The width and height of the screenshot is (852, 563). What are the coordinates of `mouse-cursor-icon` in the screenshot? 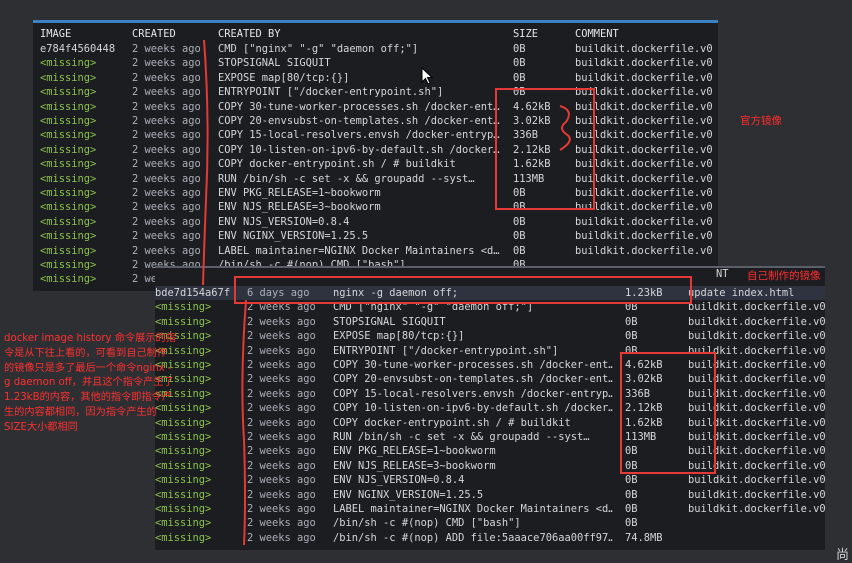 It's located at (427, 76).